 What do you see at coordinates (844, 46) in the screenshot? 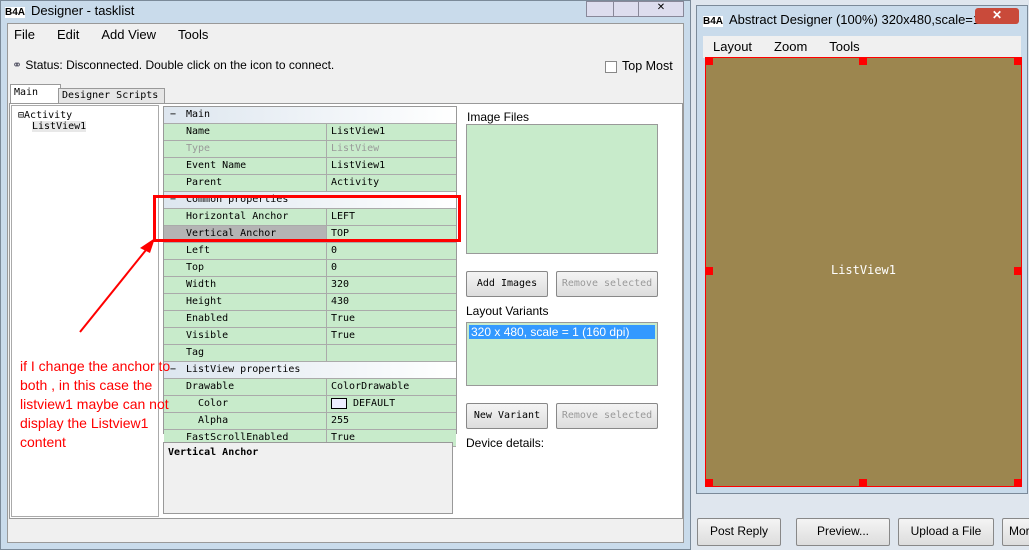
I see `menu-tools: Tools` at bounding box center [844, 46].